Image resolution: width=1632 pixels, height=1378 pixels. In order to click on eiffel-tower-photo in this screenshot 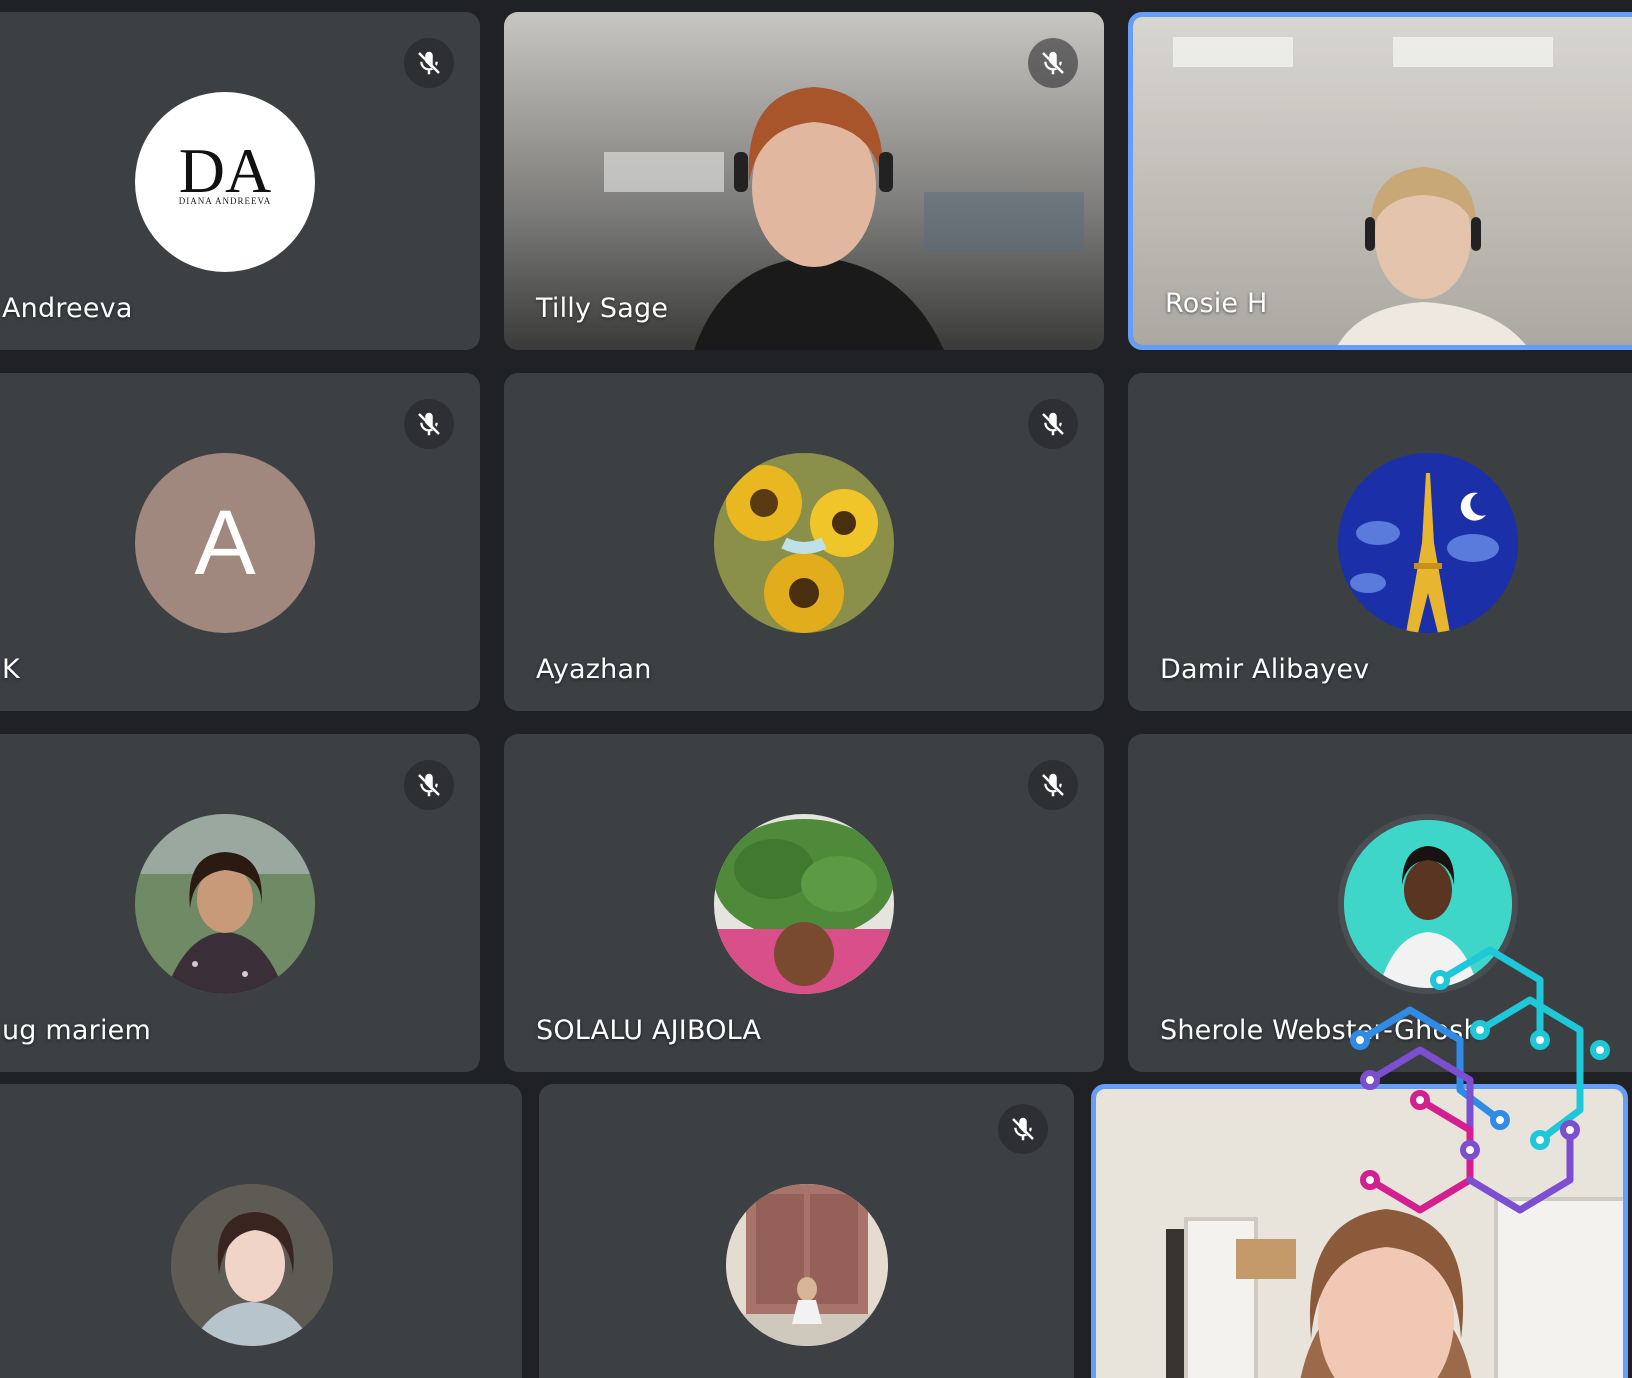, I will do `click(1428, 543)`.